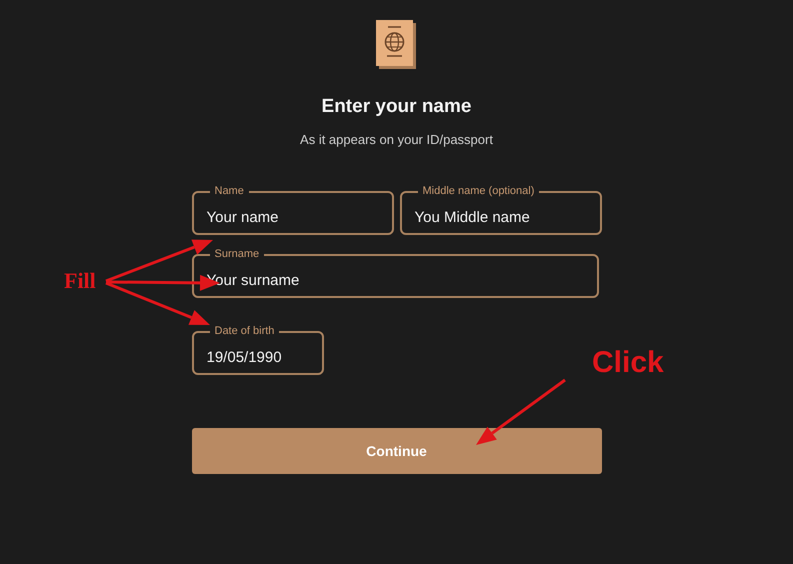  Describe the element at coordinates (479, 191) in the screenshot. I see `field-label: Middle name (optional)` at that location.